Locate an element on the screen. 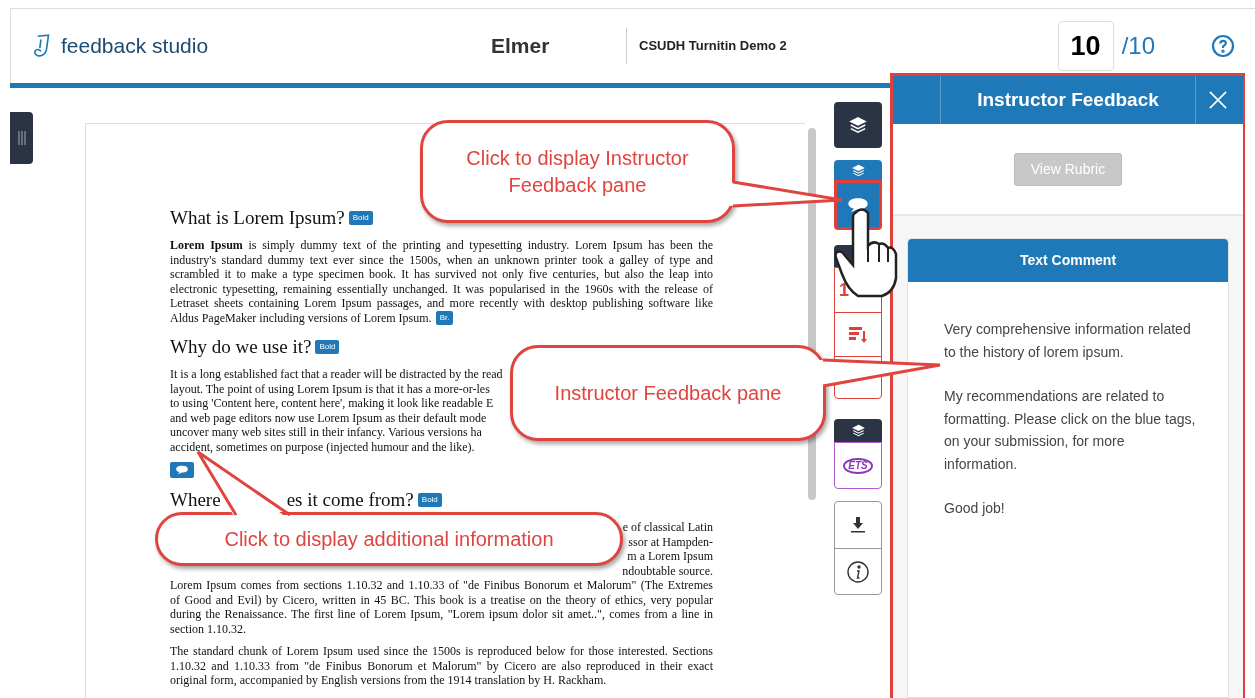  class-name: CSUDH Turnitin Demo 2 is located at coordinates (706, 46).